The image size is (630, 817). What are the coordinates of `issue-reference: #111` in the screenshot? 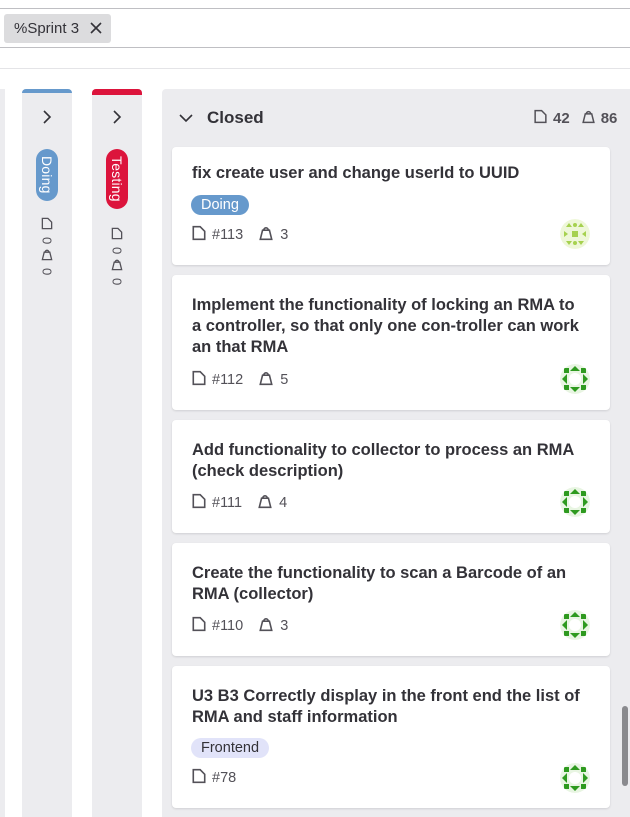 It's located at (227, 503).